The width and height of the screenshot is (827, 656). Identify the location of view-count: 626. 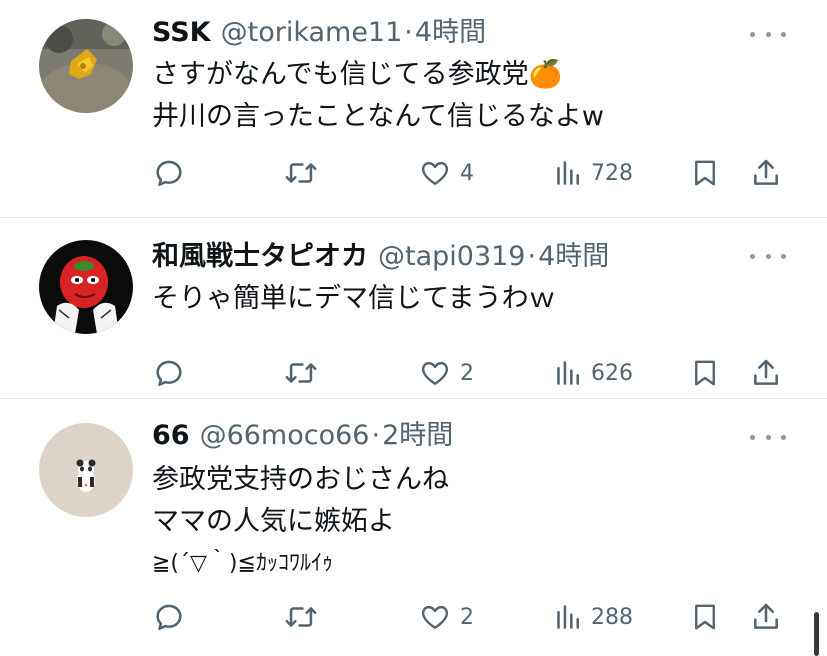
(612, 373).